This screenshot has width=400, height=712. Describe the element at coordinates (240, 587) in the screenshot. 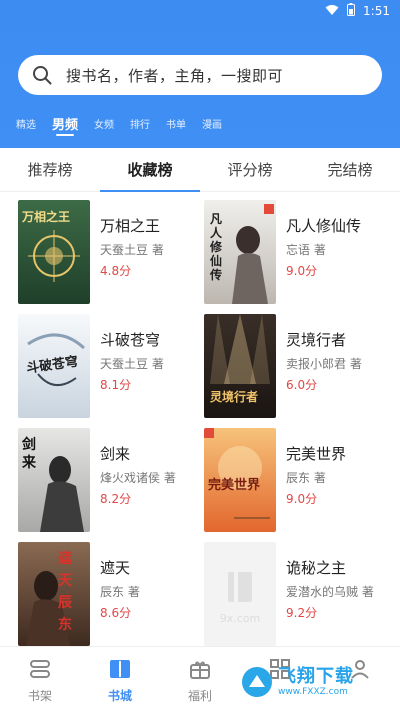

I see `placeholder-book-icon` at that location.